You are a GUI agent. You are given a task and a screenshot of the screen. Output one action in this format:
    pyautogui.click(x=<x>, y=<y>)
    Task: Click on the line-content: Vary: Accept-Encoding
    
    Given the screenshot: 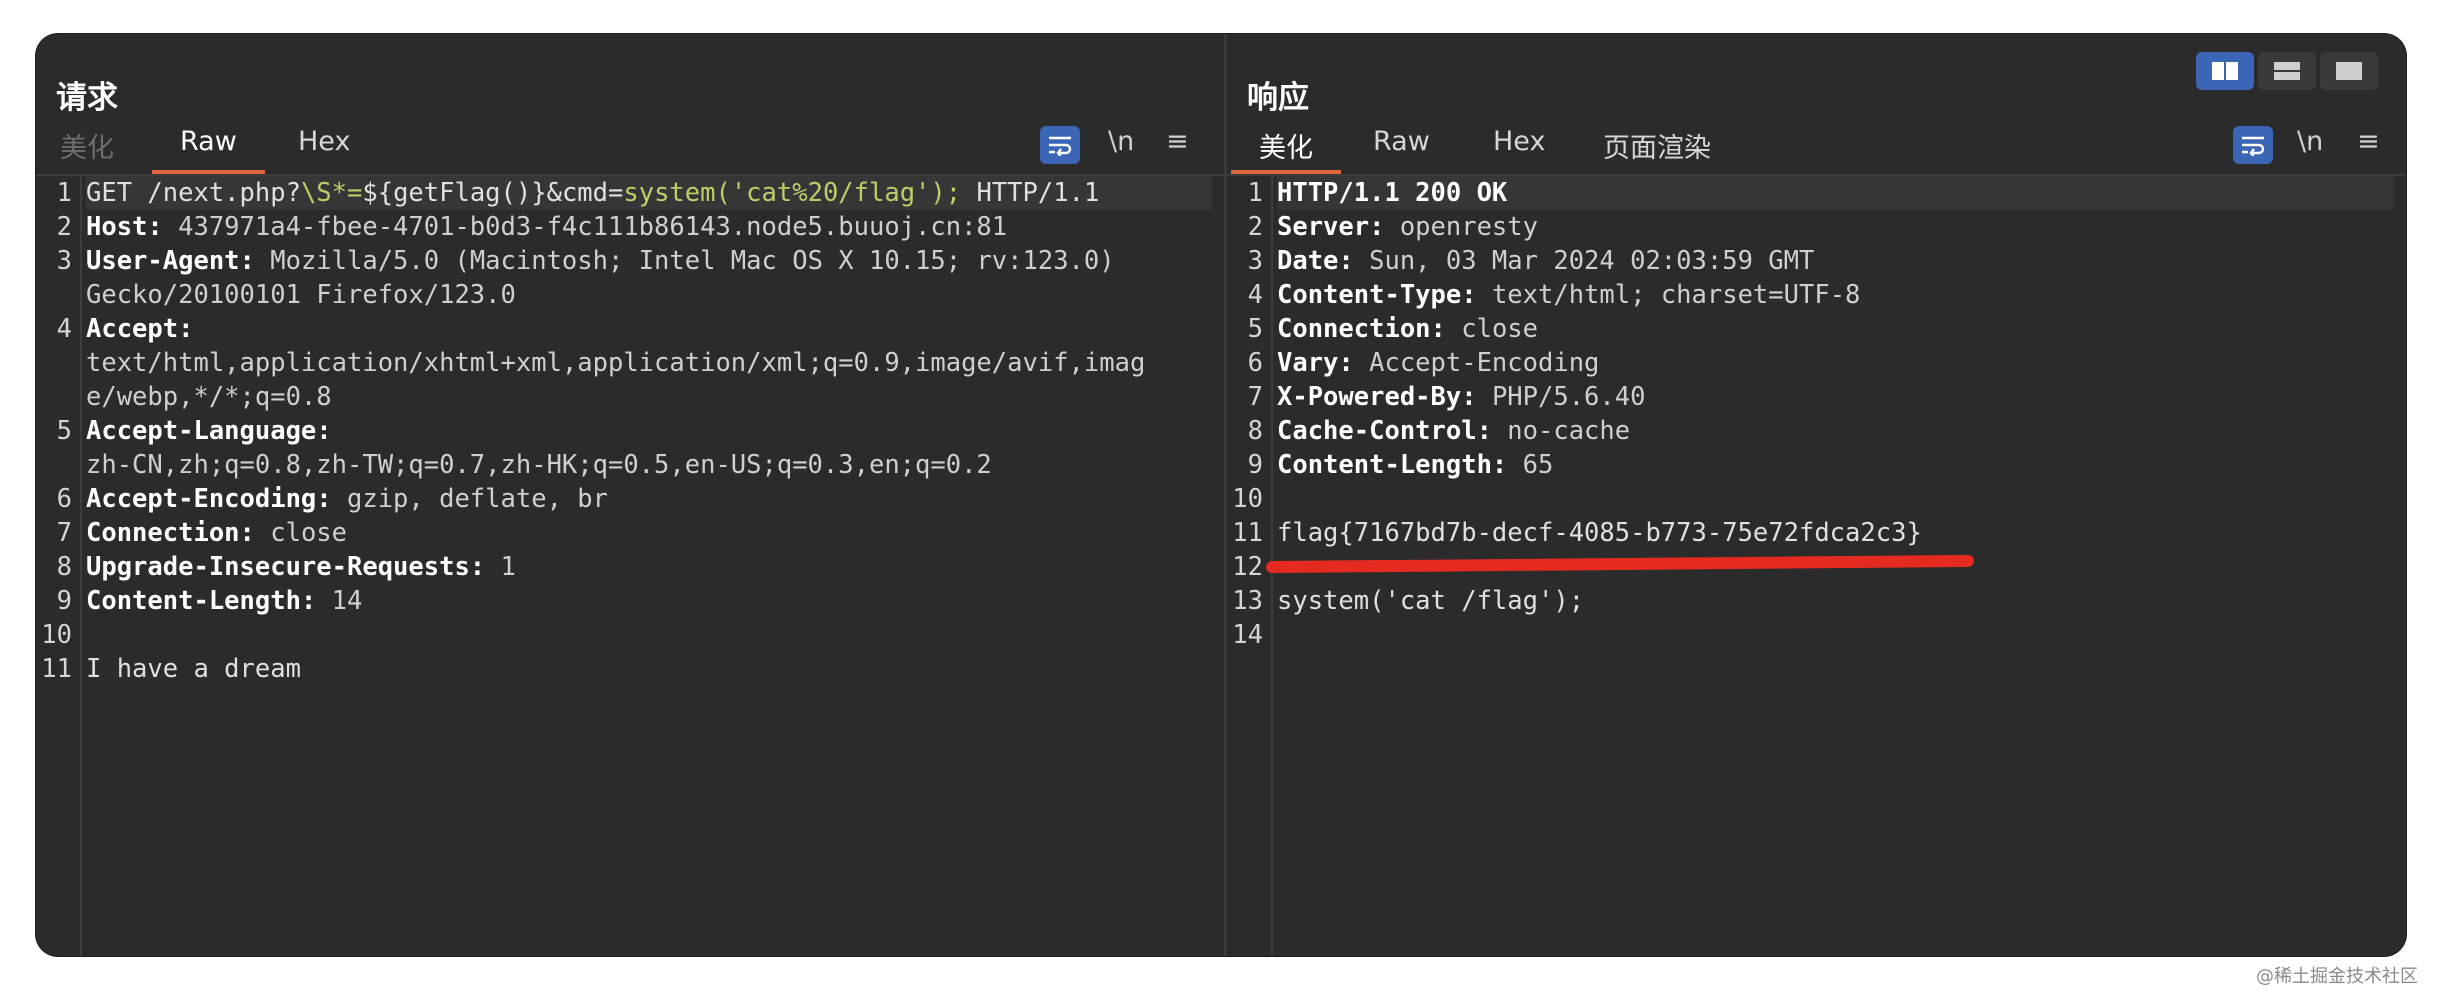 What is the action you would take?
    pyautogui.click(x=1835, y=363)
    